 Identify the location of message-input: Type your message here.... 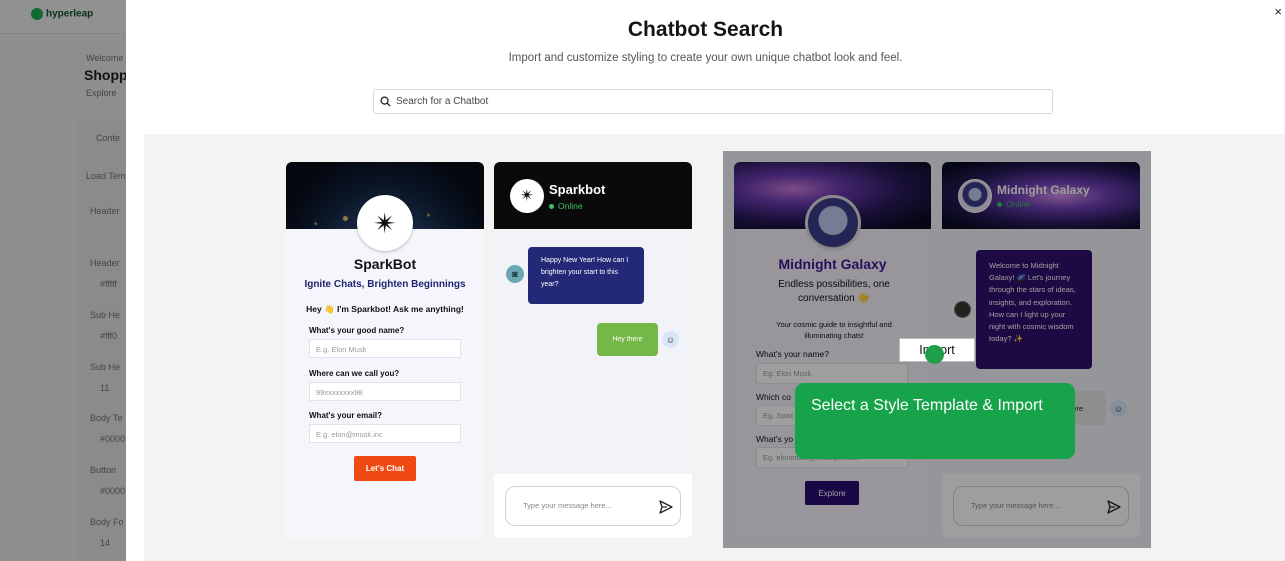
(593, 506).